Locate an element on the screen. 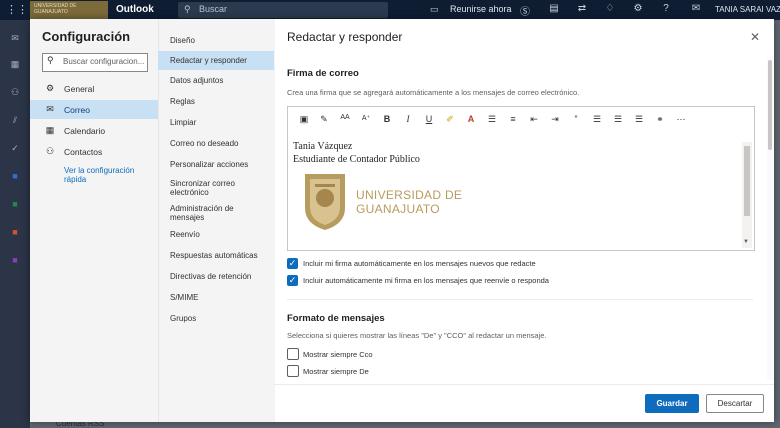  subnav-sincronizar: Sincronizar correo electrónico is located at coordinates (216, 187).